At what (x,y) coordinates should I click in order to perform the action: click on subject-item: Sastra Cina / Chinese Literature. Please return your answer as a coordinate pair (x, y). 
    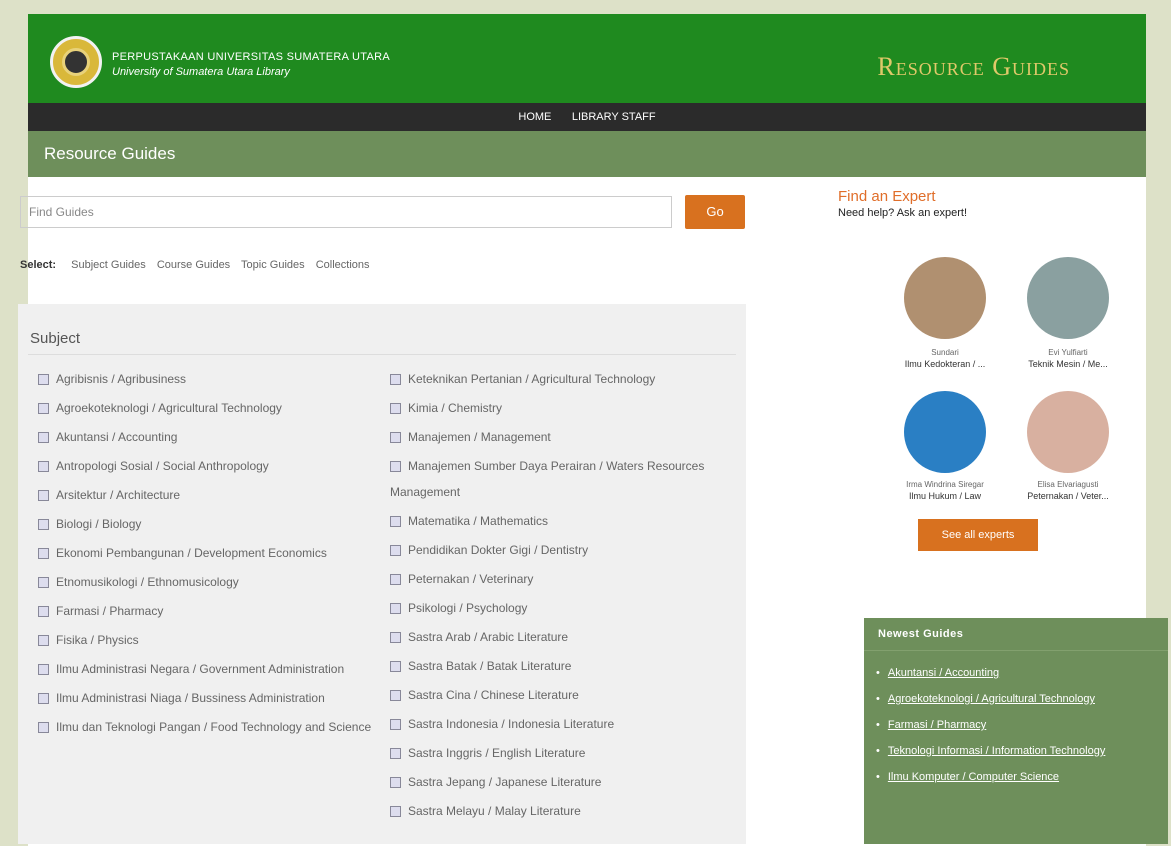
    Looking at the image, I should click on (565, 695).